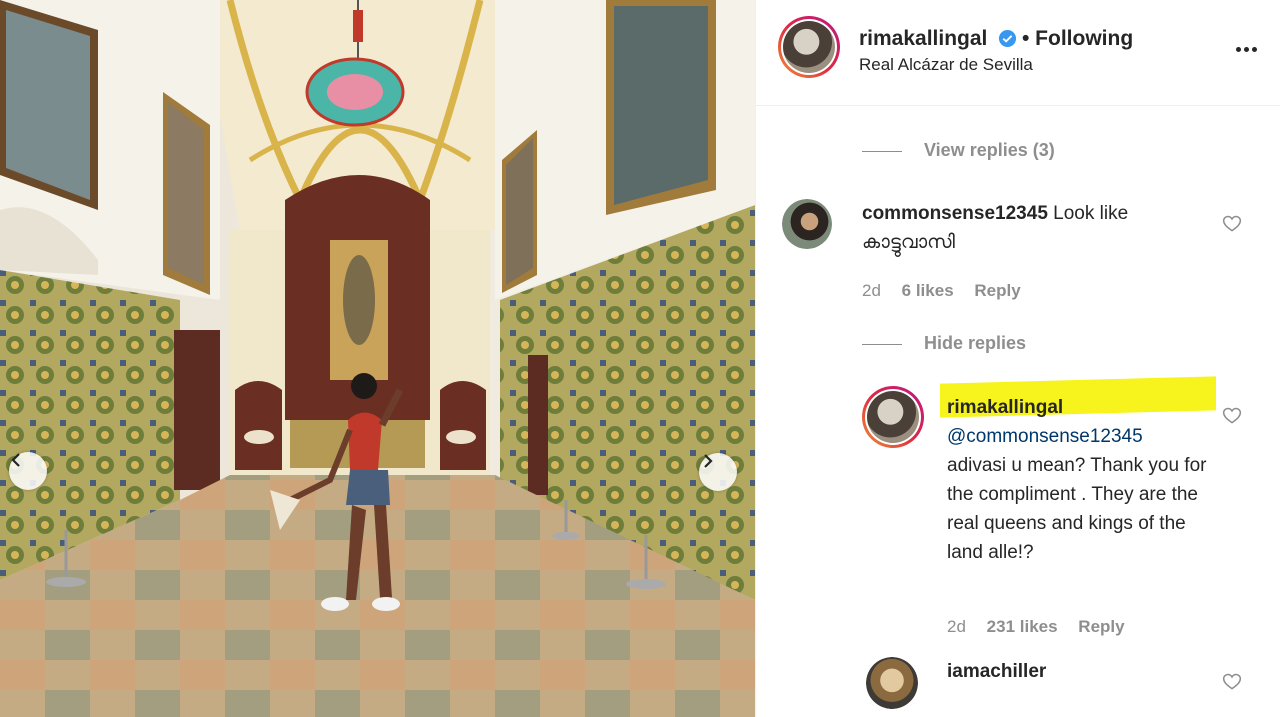  I want to click on view-replies-label: View replies (3), so click(989, 150).